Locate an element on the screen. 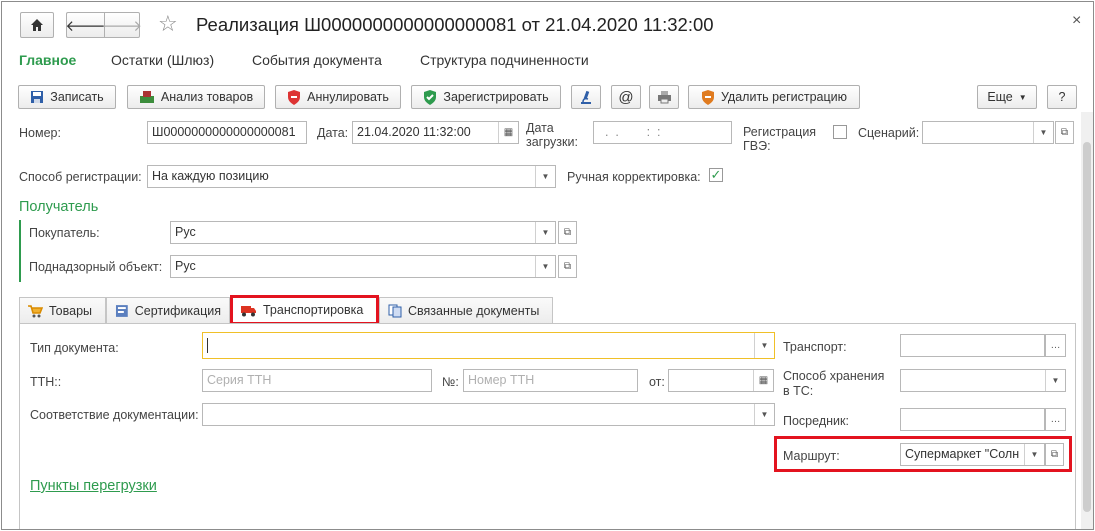  doc-type-label: Тип документа: is located at coordinates (74, 348).